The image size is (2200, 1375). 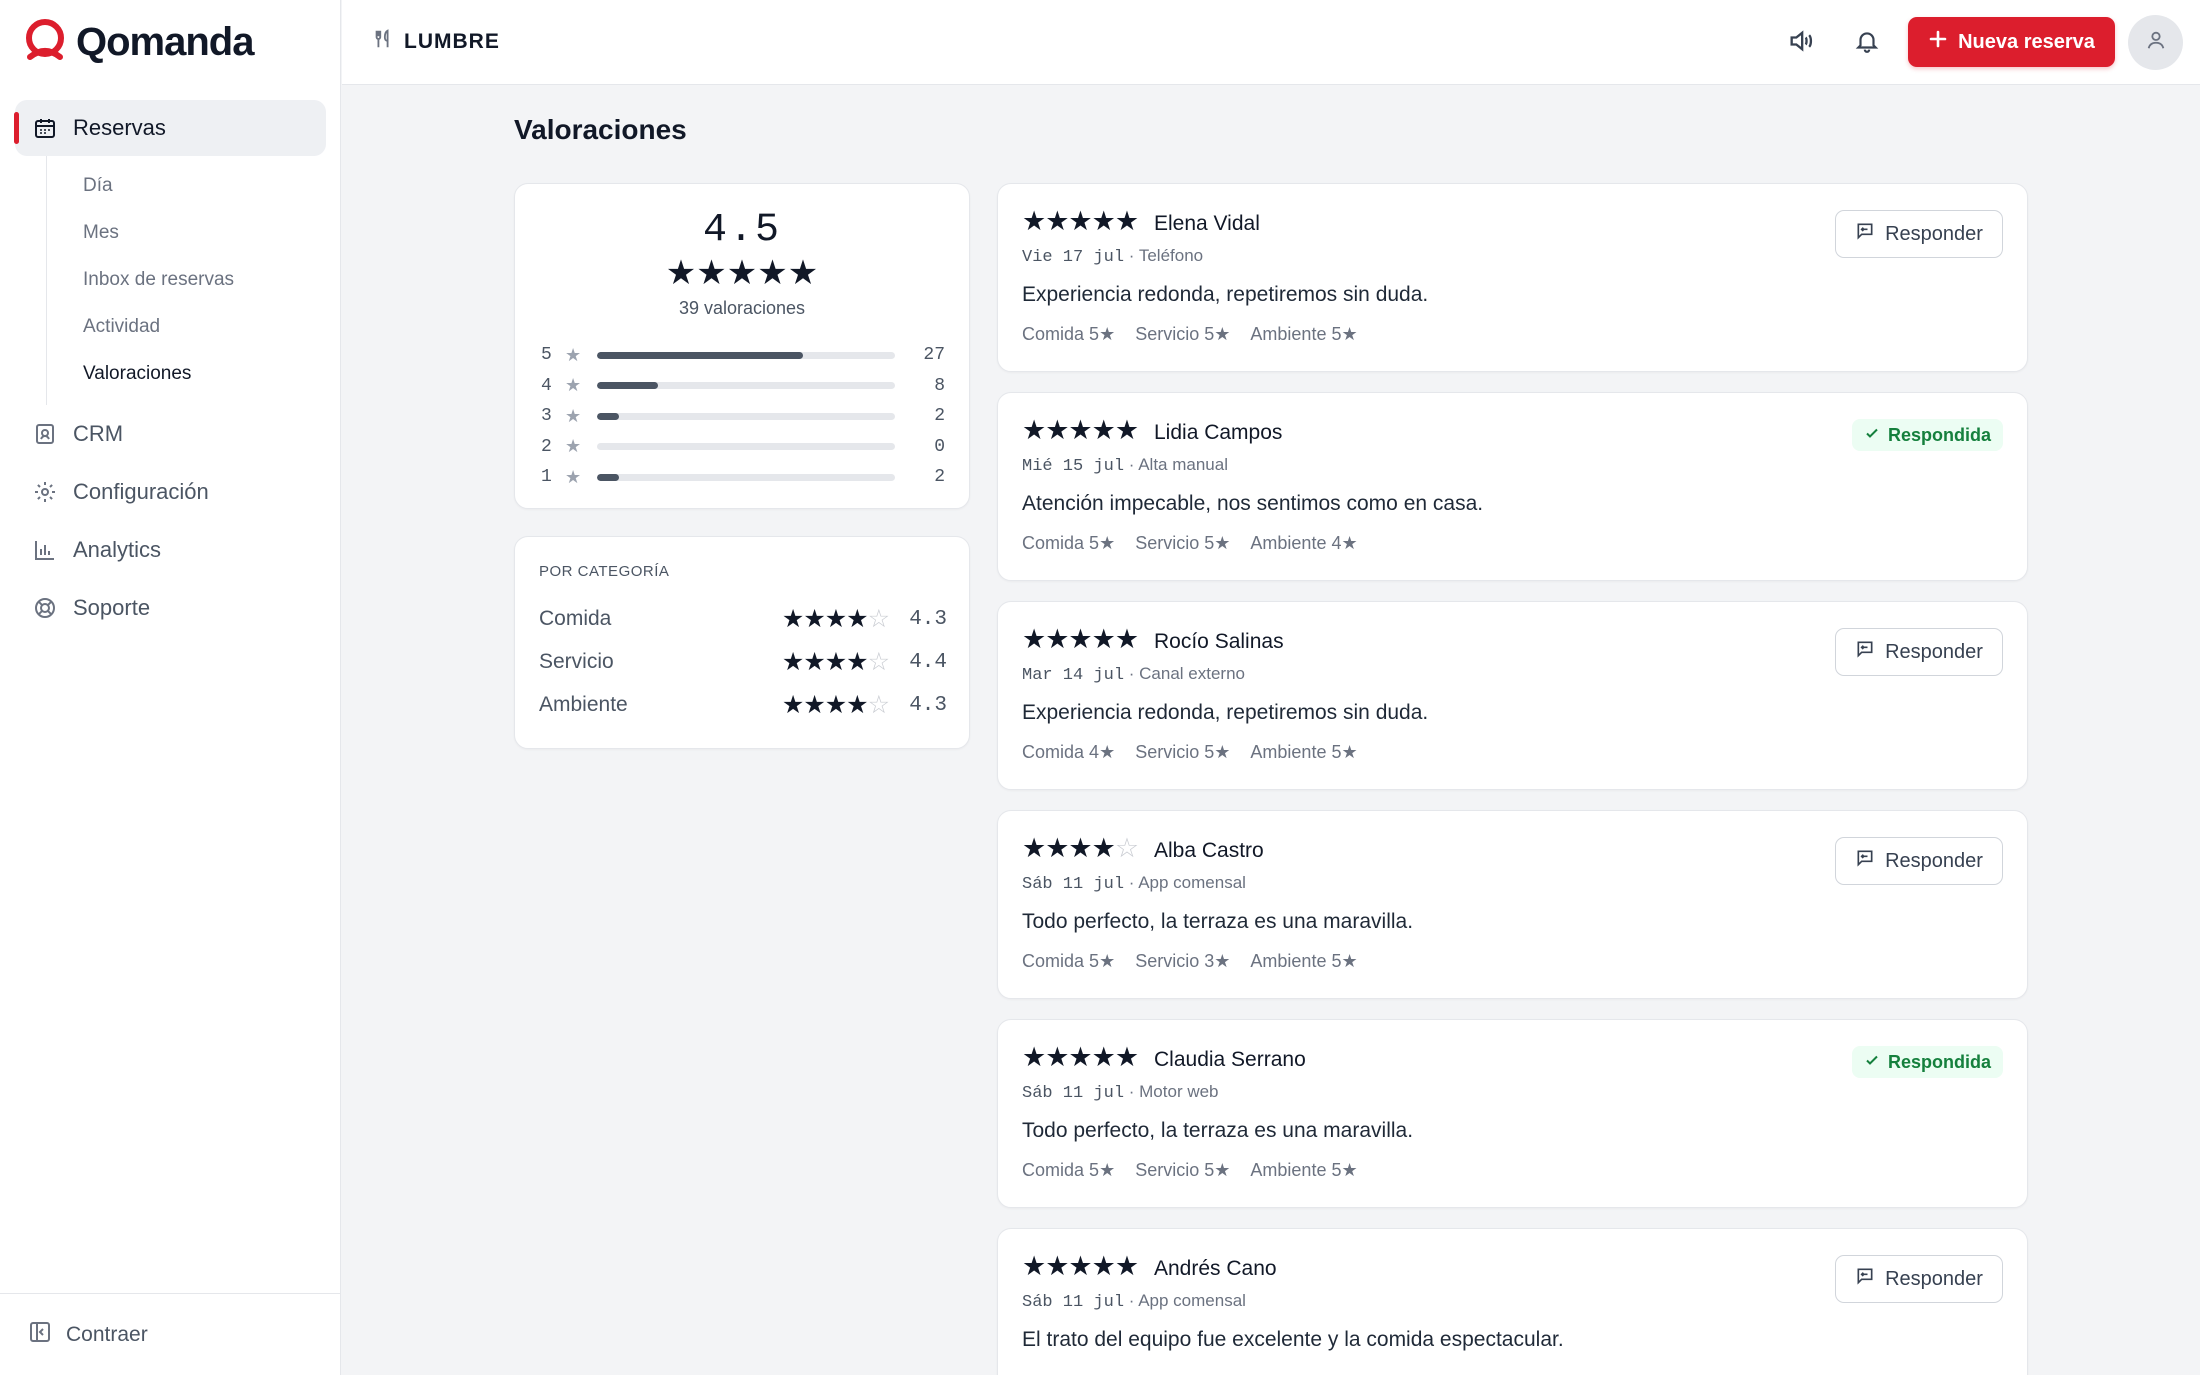 What do you see at coordinates (194, 326) in the screenshot?
I see `subnav-item-actividad: Actividad` at bounding box center [194, 326].